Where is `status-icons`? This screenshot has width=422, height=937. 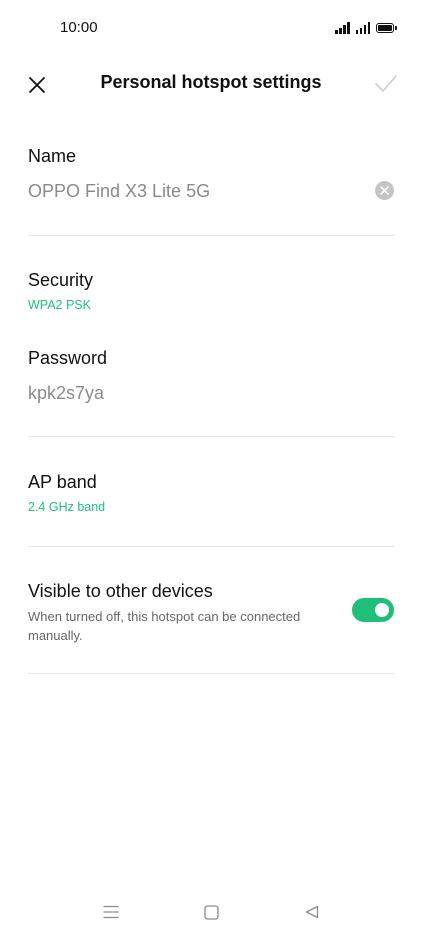 status-icons is located at coordinates (366, 27).